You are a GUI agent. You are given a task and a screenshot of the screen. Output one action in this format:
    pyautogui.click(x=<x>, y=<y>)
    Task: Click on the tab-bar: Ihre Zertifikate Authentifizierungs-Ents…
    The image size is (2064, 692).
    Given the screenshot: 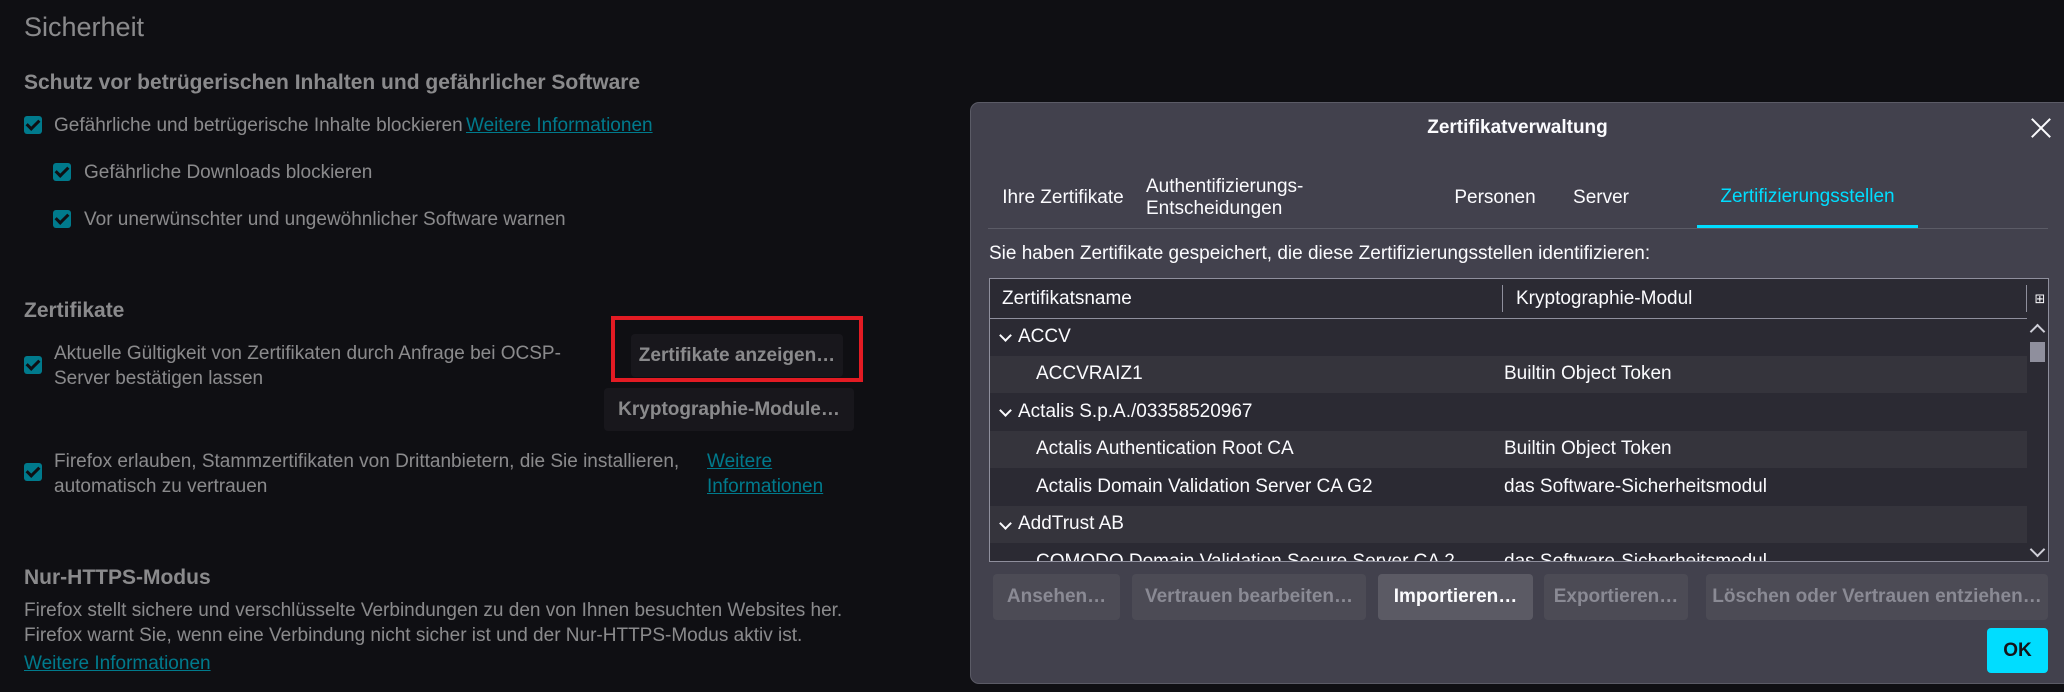 What is the action you would take?
    pyautogui.click(x=1518, y=198)
    